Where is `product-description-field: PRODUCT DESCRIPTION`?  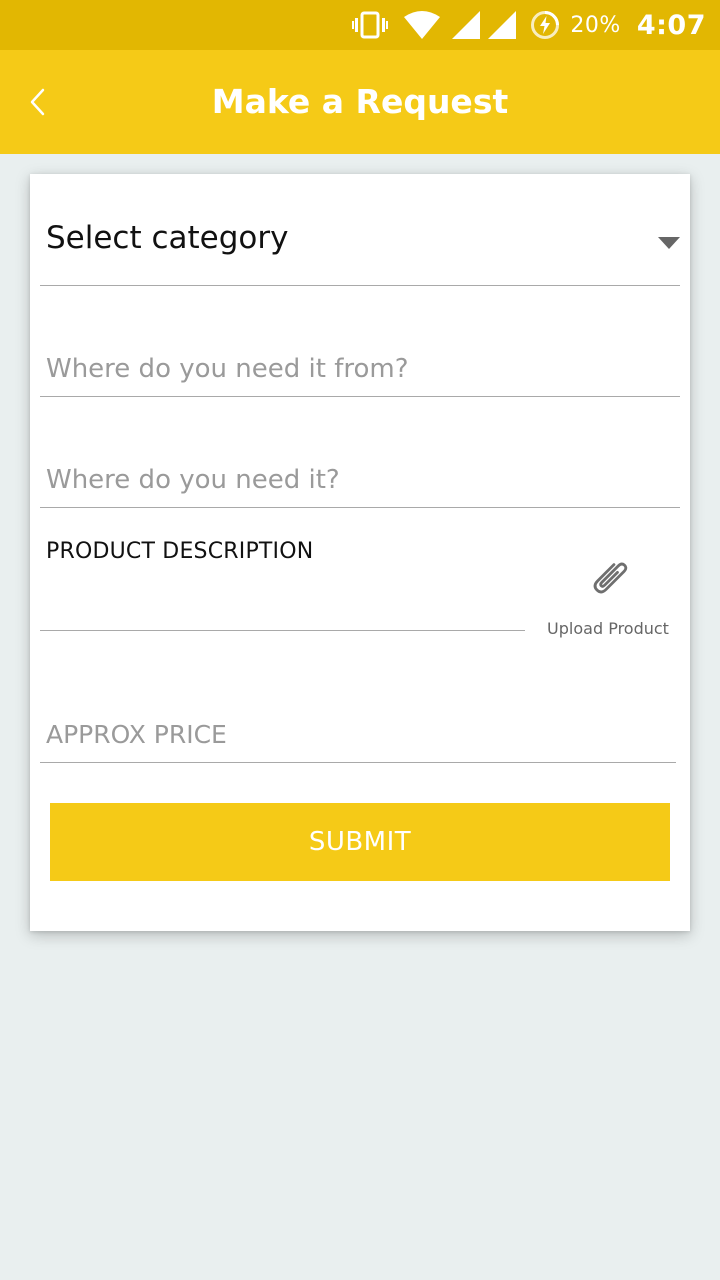 product-description-field: PRODUCT DESCRIPTION is located at coordinates (282, 569).